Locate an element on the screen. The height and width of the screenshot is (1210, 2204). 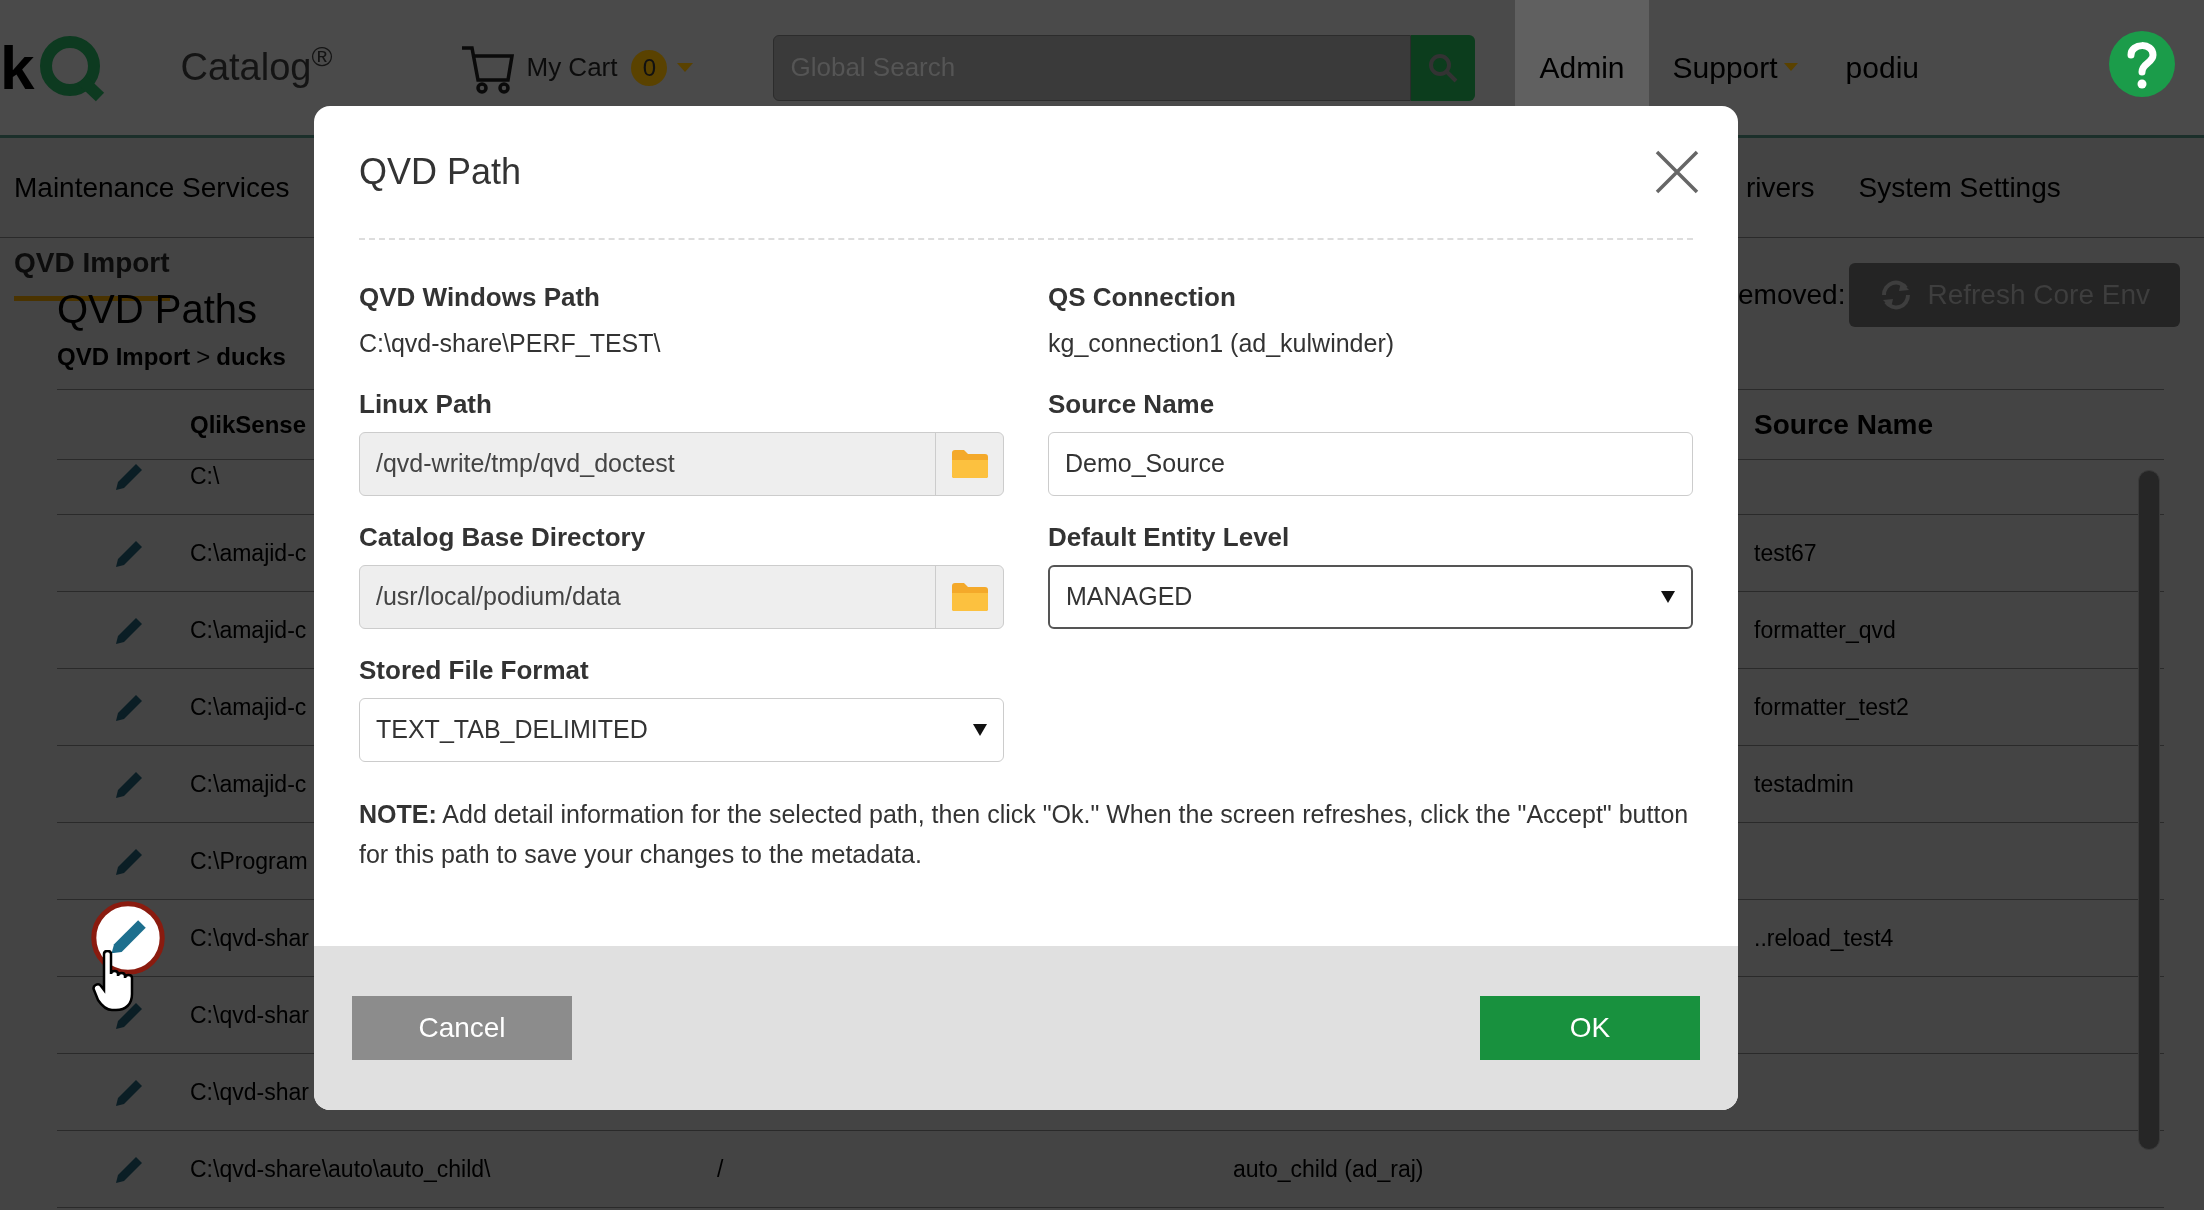
input-field: Demo_Source is located at coordinates (1370, 463).